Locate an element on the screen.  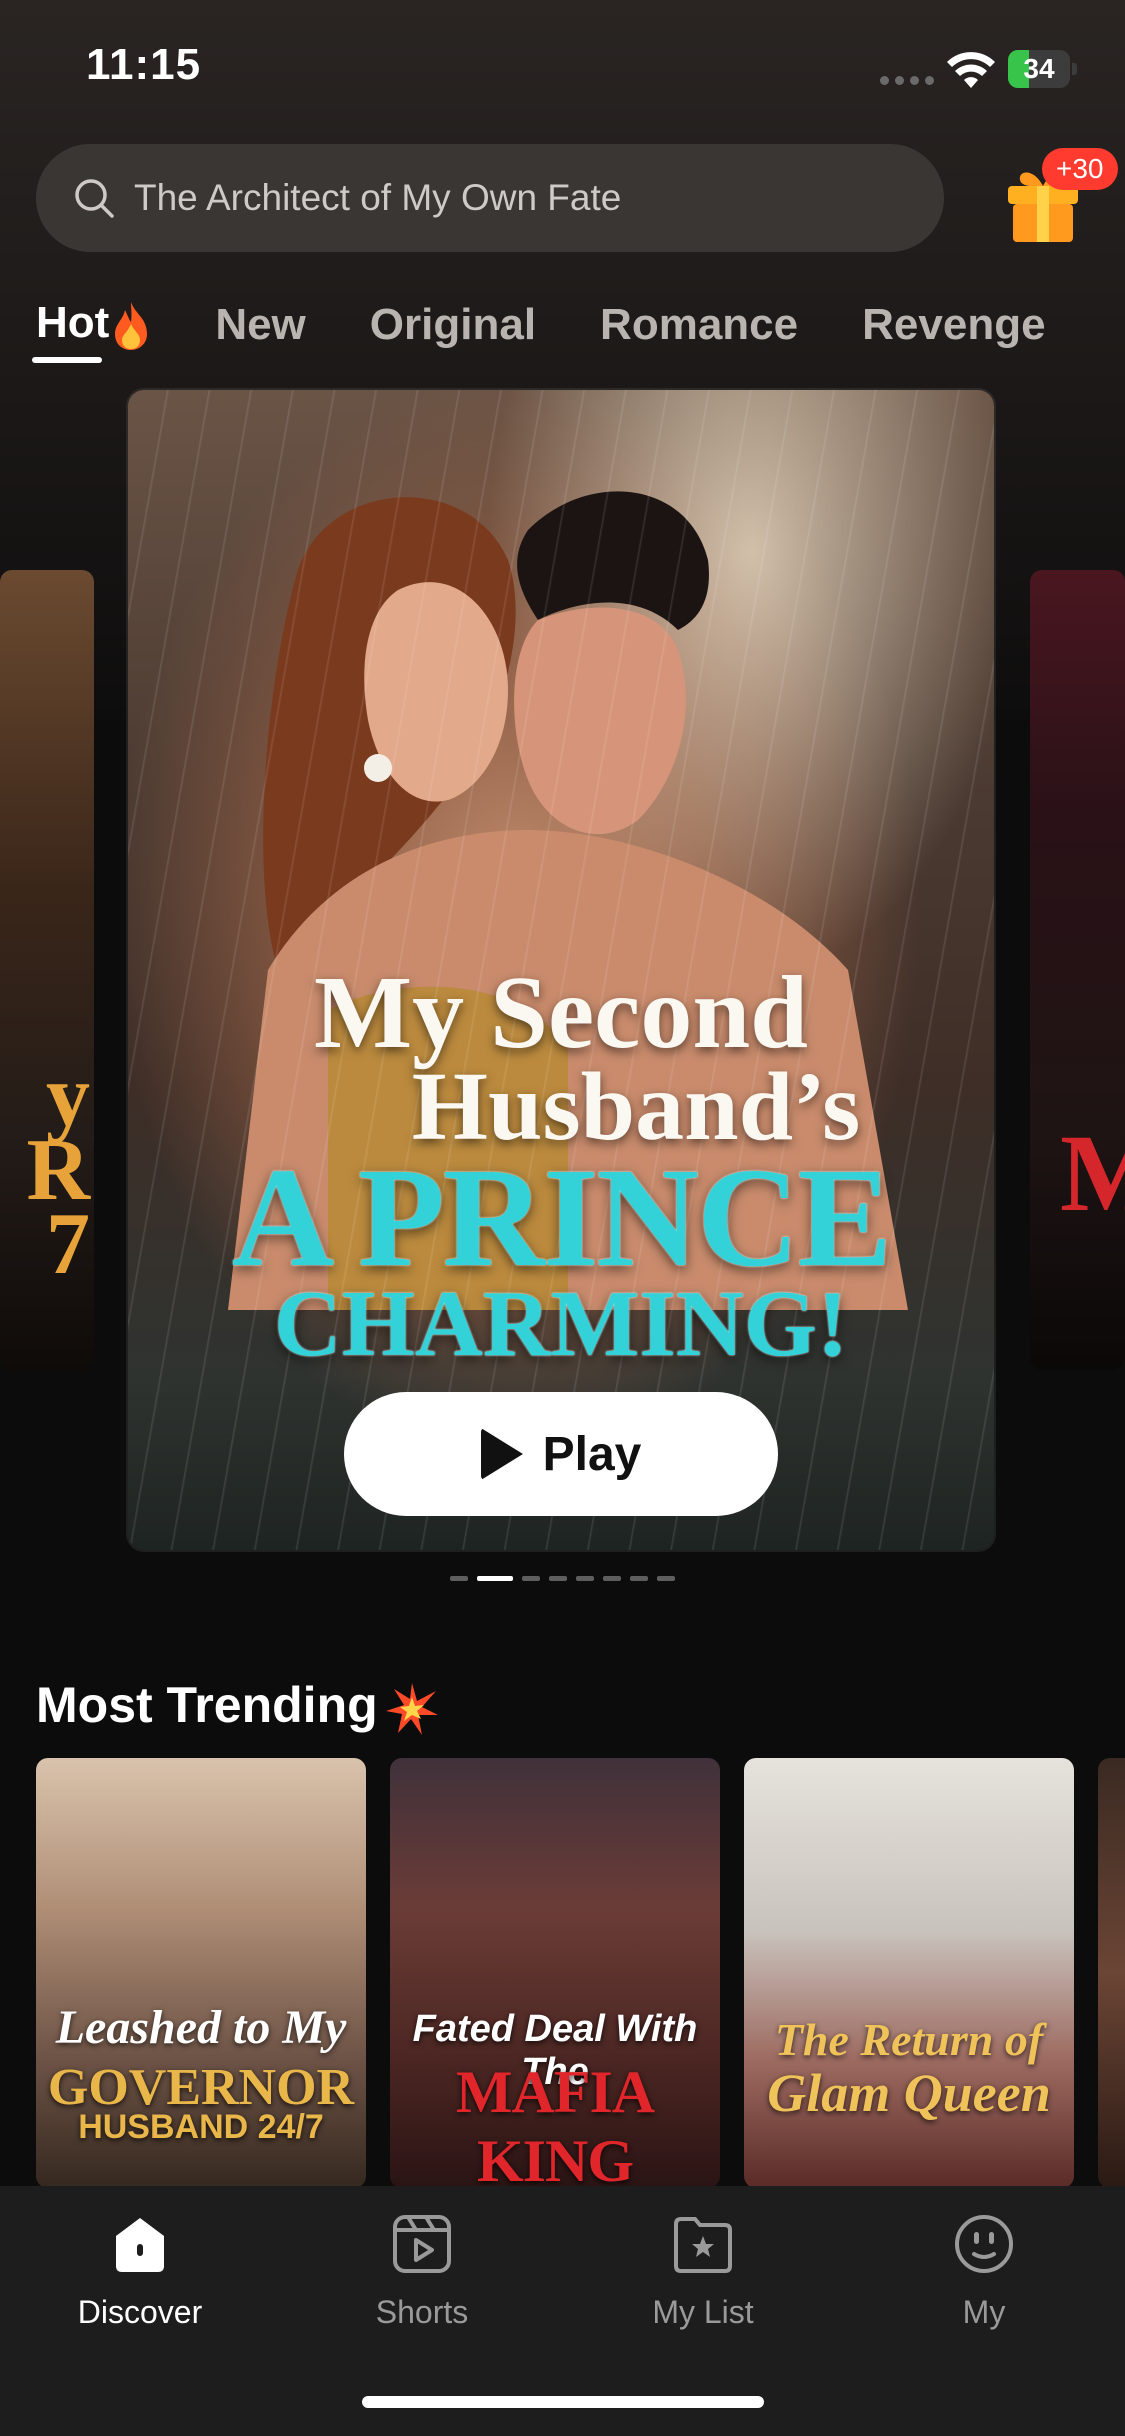
status-time: 11:15 is located at coordinates (144, 64).